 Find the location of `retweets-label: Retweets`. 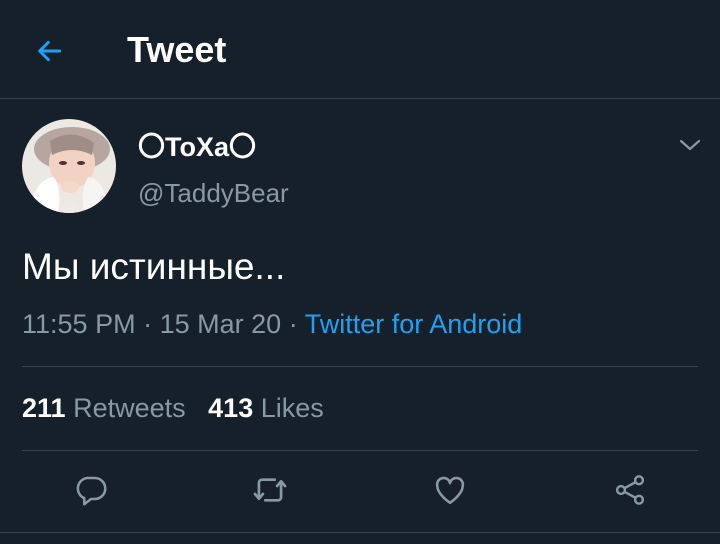

retweets-label: Retweets is located at coordinates (129, 408).